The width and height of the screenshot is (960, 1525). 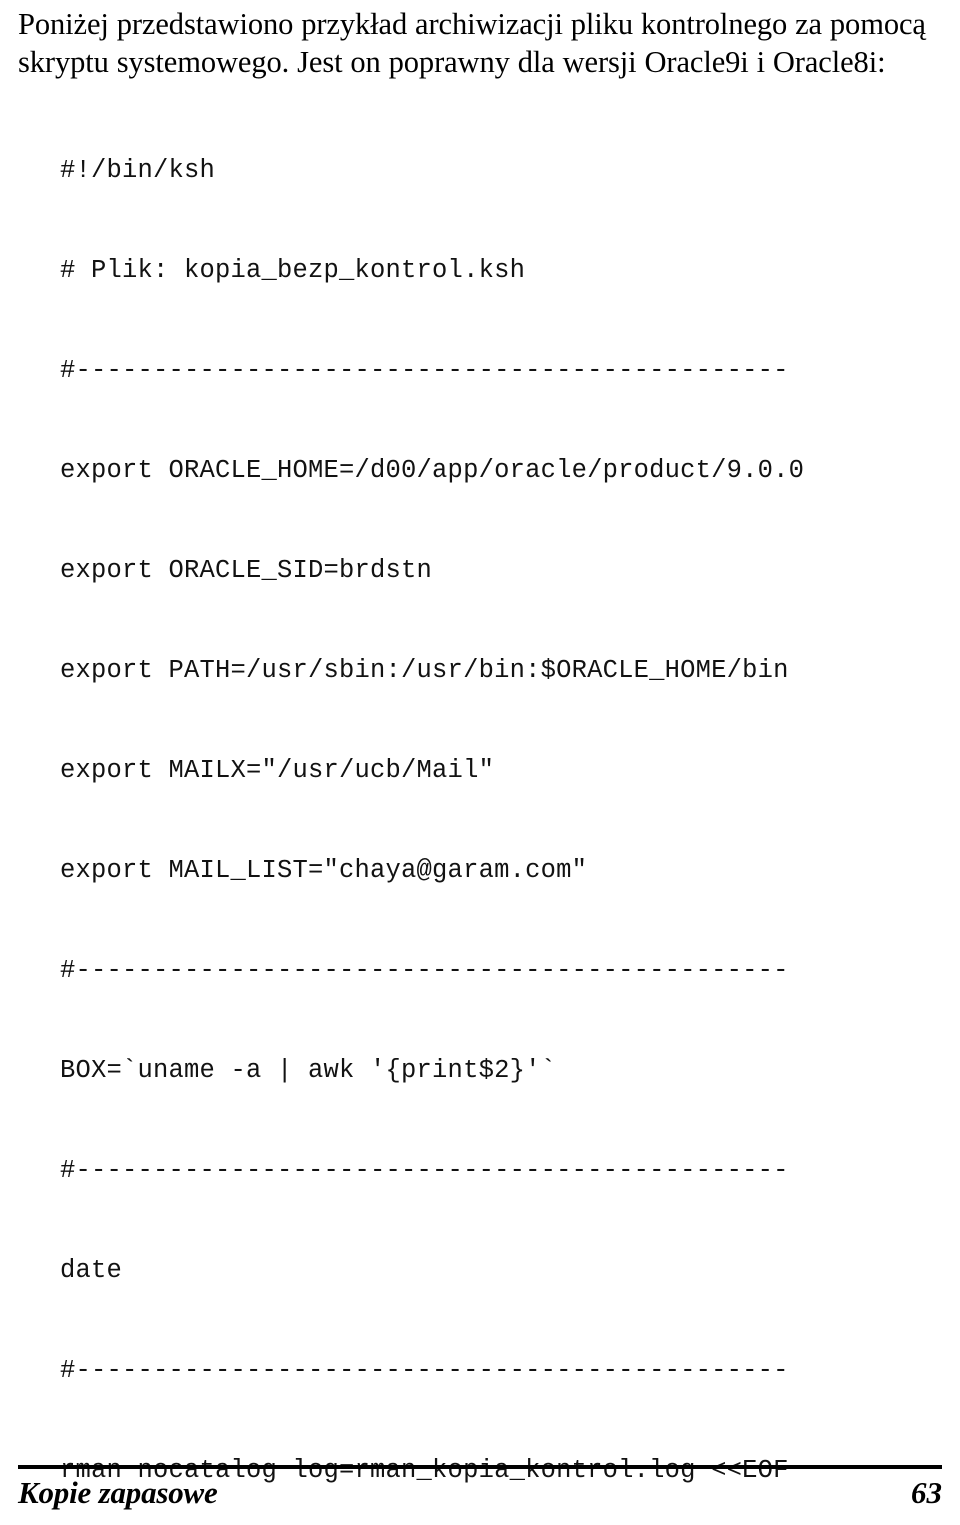 I want to click on code-line: date, so click(x=91, y=1271).